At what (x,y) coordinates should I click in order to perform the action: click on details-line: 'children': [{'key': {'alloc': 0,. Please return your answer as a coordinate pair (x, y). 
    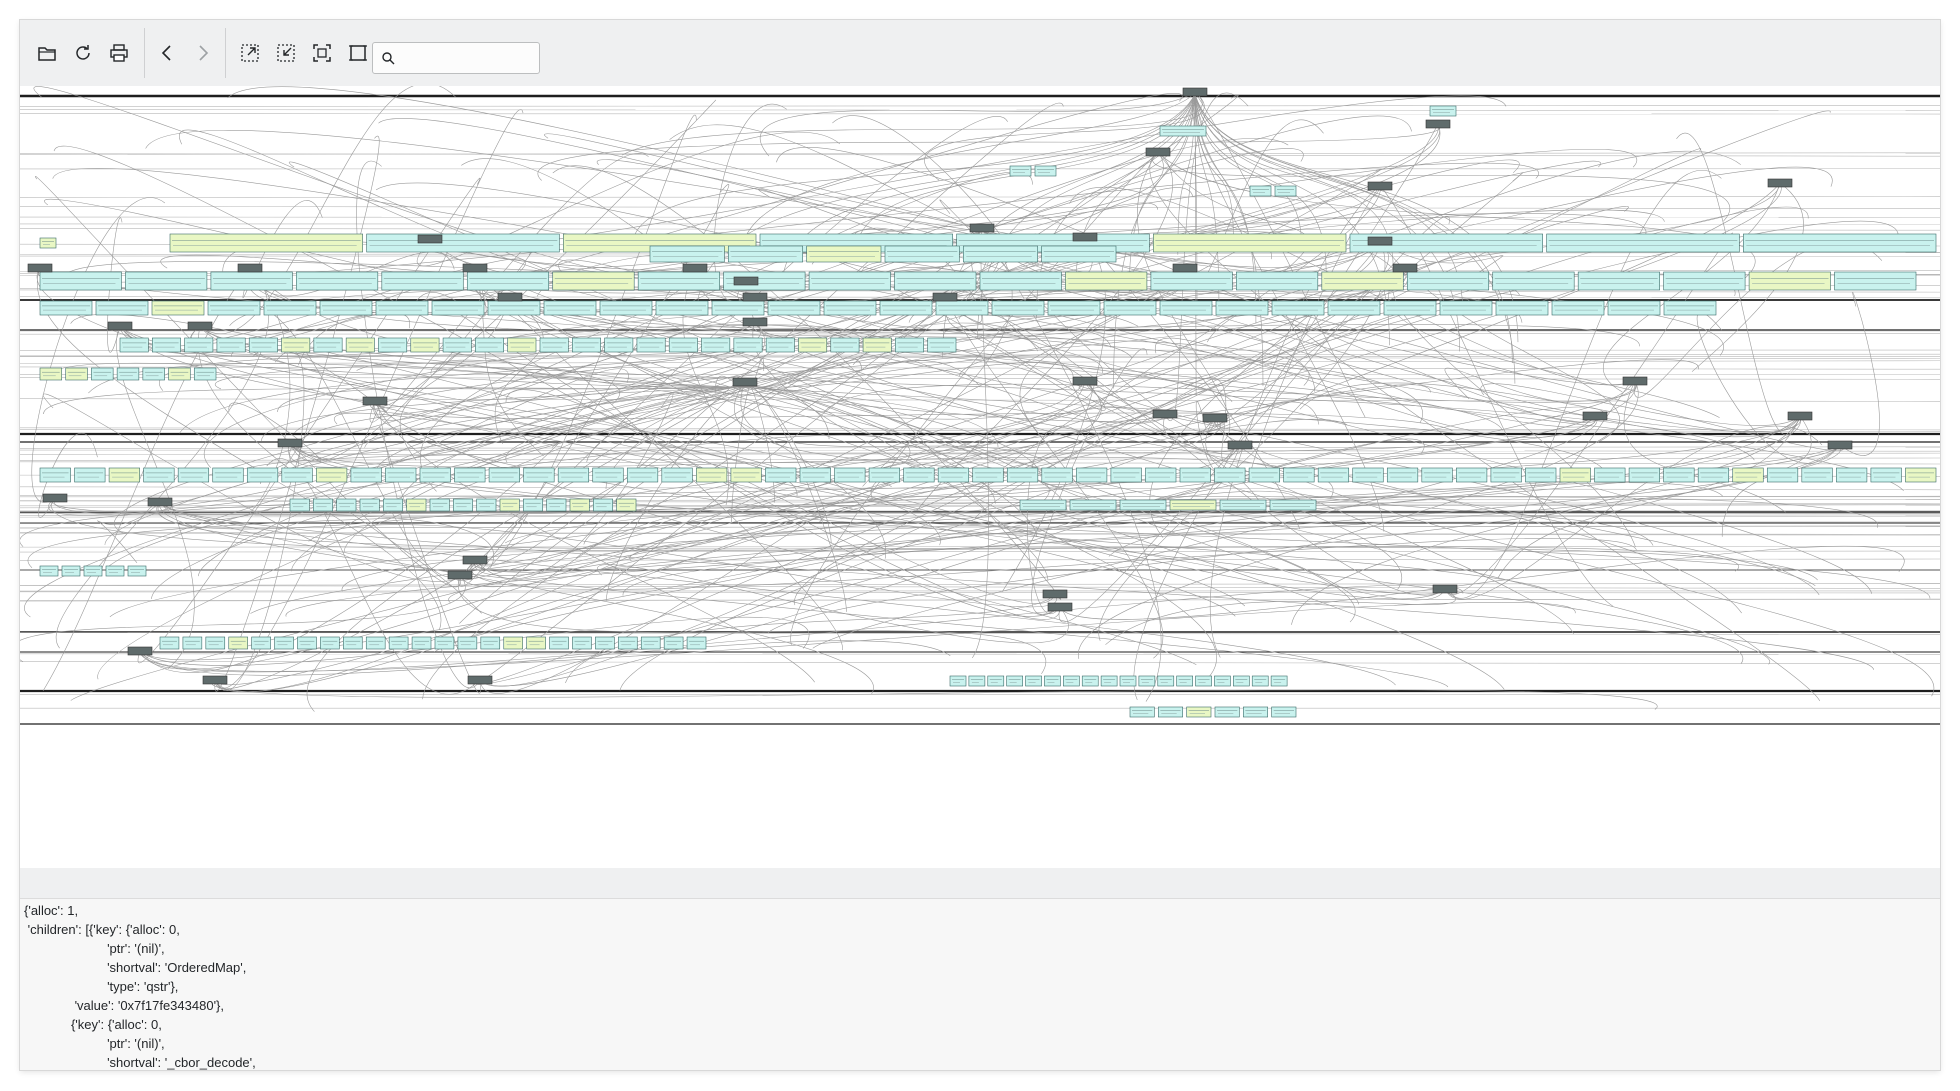
    Looking at the image, I should click on (102, 929).